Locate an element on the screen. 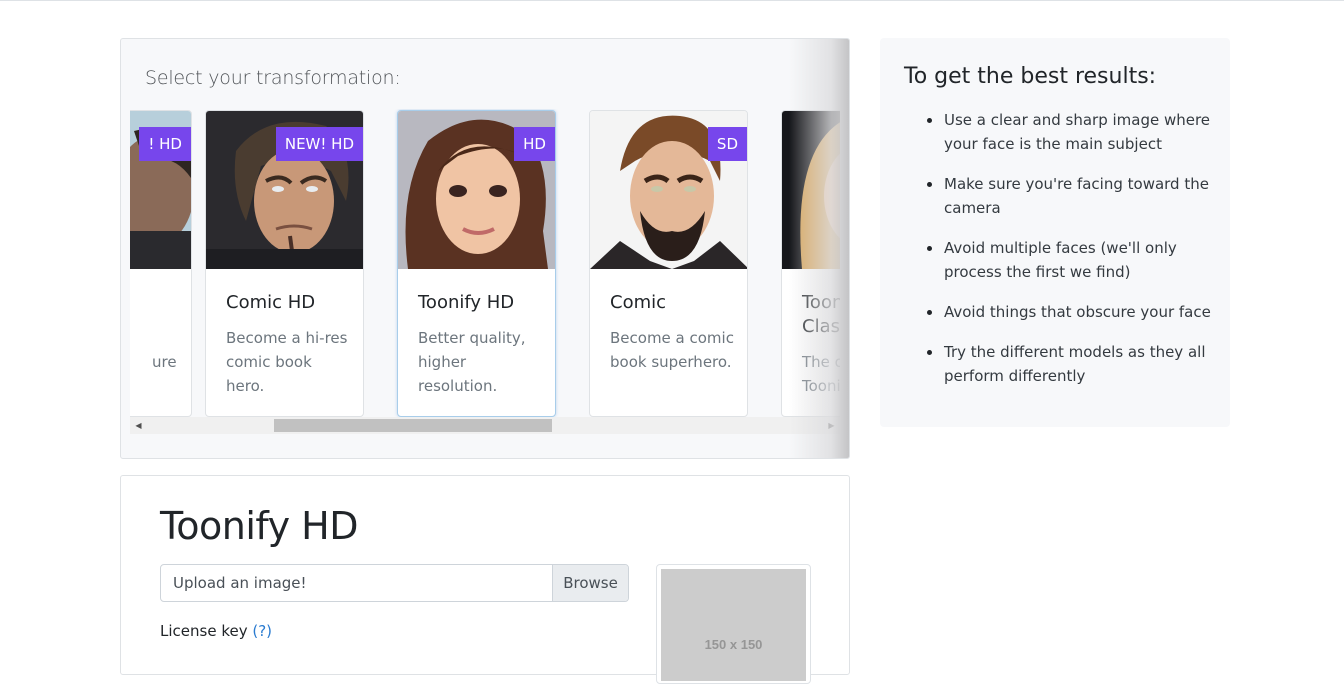 This screenshot has height=684, width=1344. scrollbar-thumb is located at coordinates (413, 425).